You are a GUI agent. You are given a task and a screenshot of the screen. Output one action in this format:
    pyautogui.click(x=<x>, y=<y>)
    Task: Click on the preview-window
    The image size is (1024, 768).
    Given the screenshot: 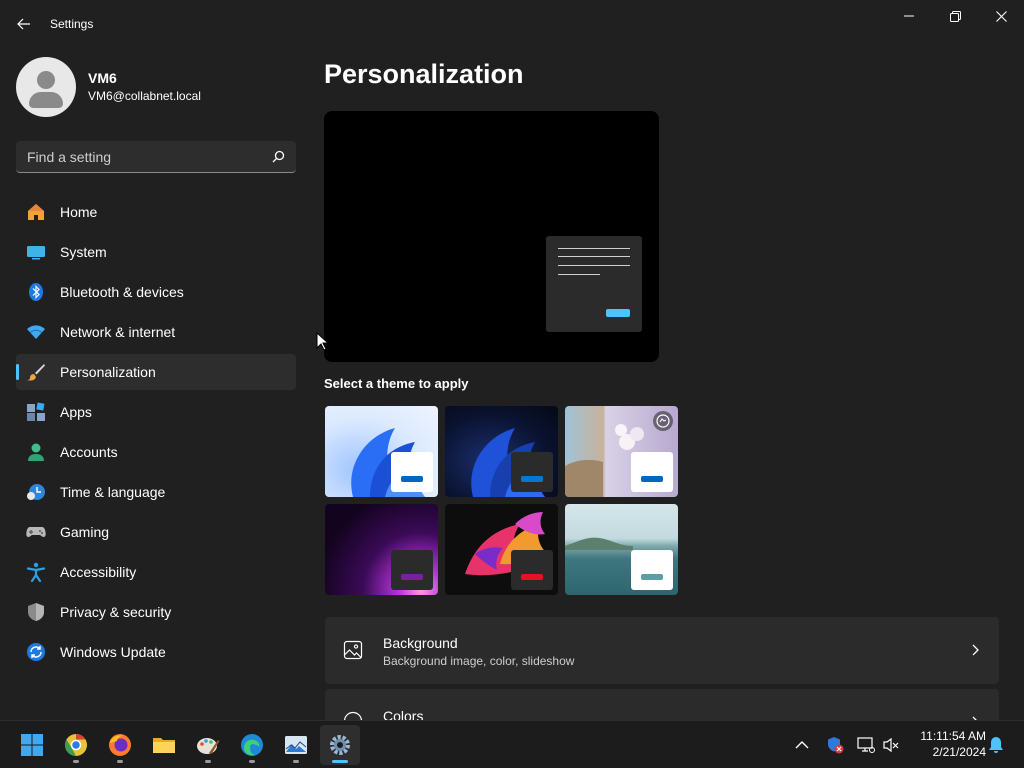 What is the action you would take?
    pyautogui.click(x=594, y=284)
    